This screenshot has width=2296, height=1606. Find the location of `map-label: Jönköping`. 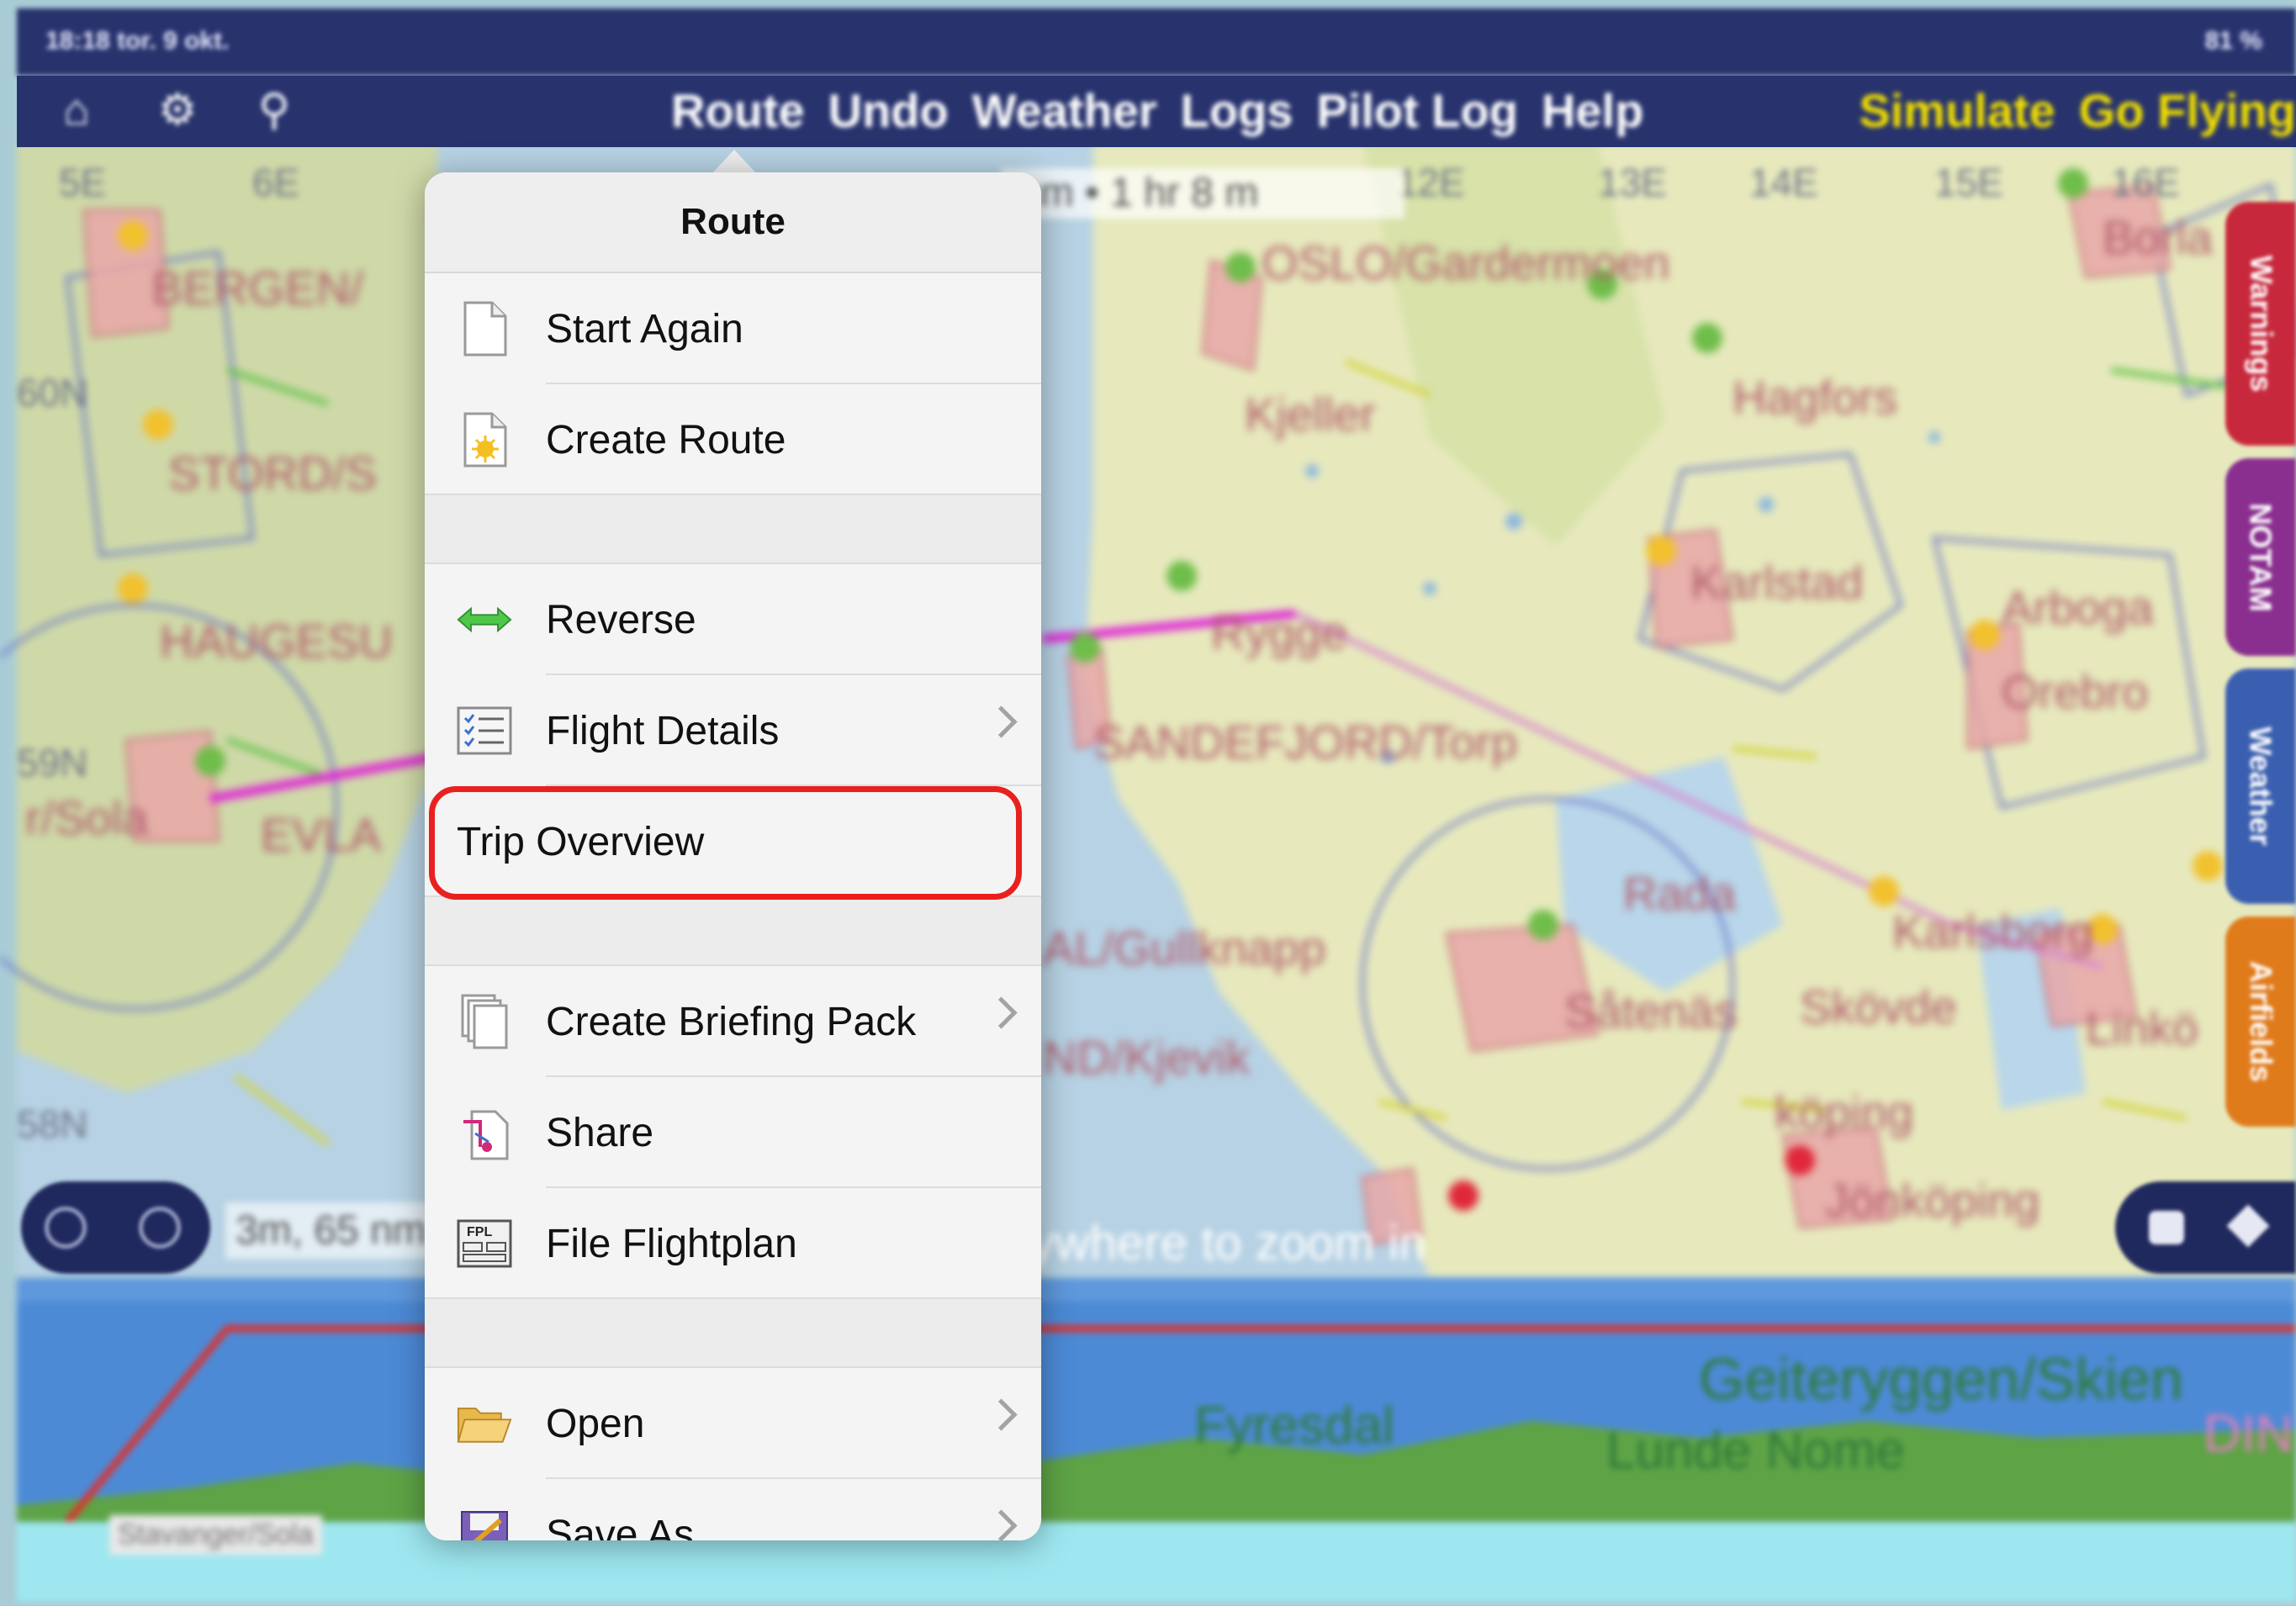

map-label: Jönköping is located at coordinates (1932, 1201).